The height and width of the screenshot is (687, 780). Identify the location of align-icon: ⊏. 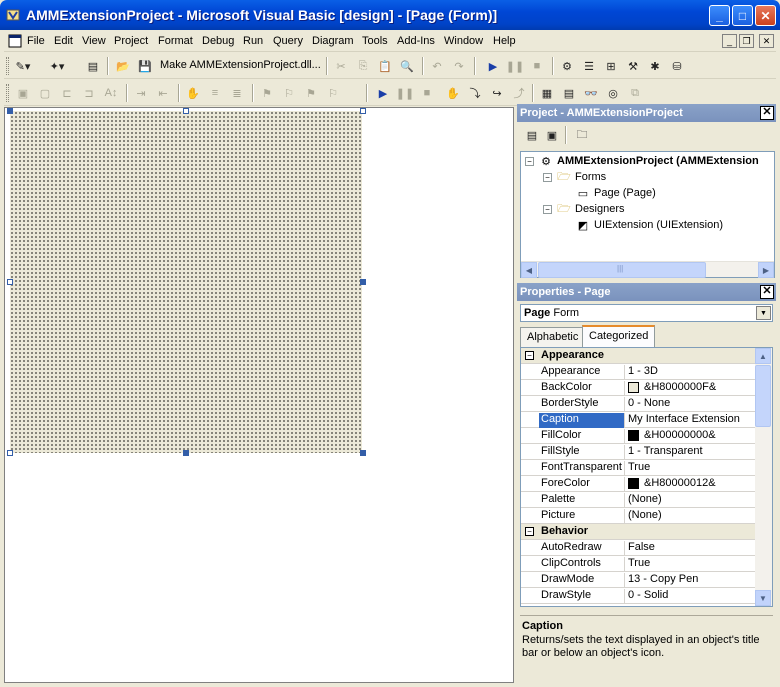
(67, 93).